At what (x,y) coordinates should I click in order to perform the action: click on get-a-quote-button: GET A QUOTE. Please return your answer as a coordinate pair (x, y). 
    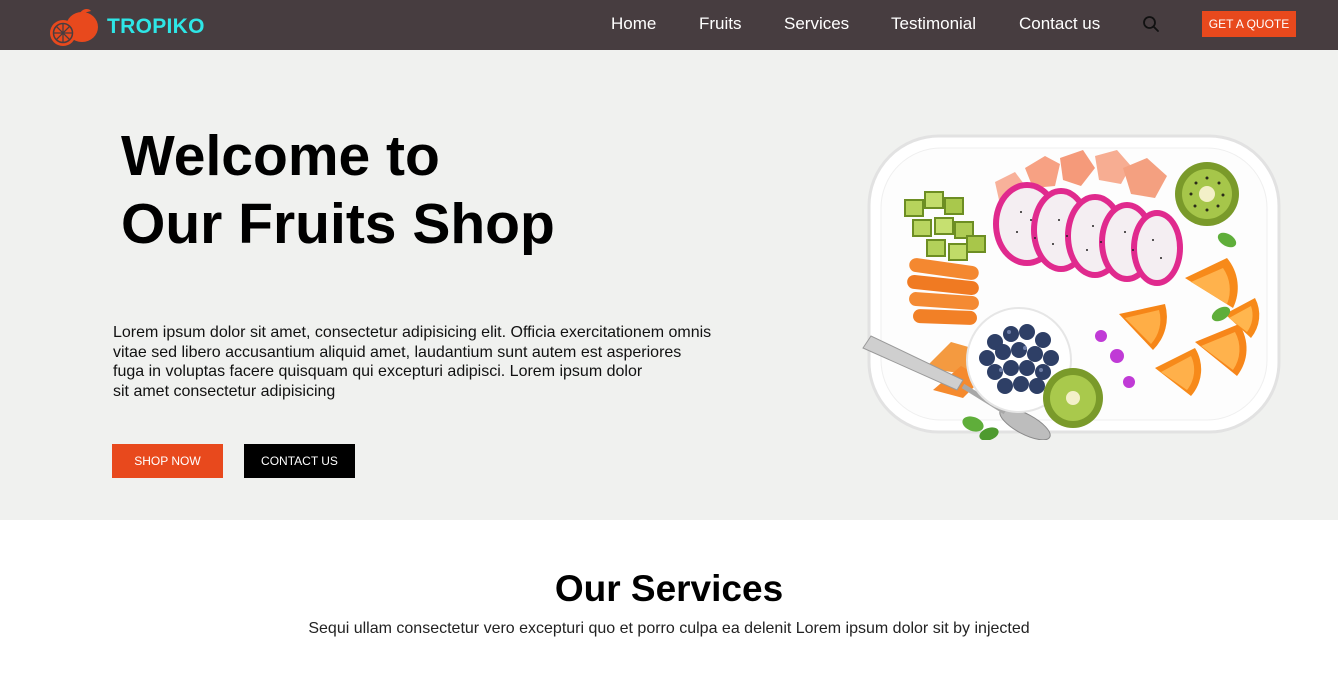
    Looking at the image, I should click on (1249, 24).